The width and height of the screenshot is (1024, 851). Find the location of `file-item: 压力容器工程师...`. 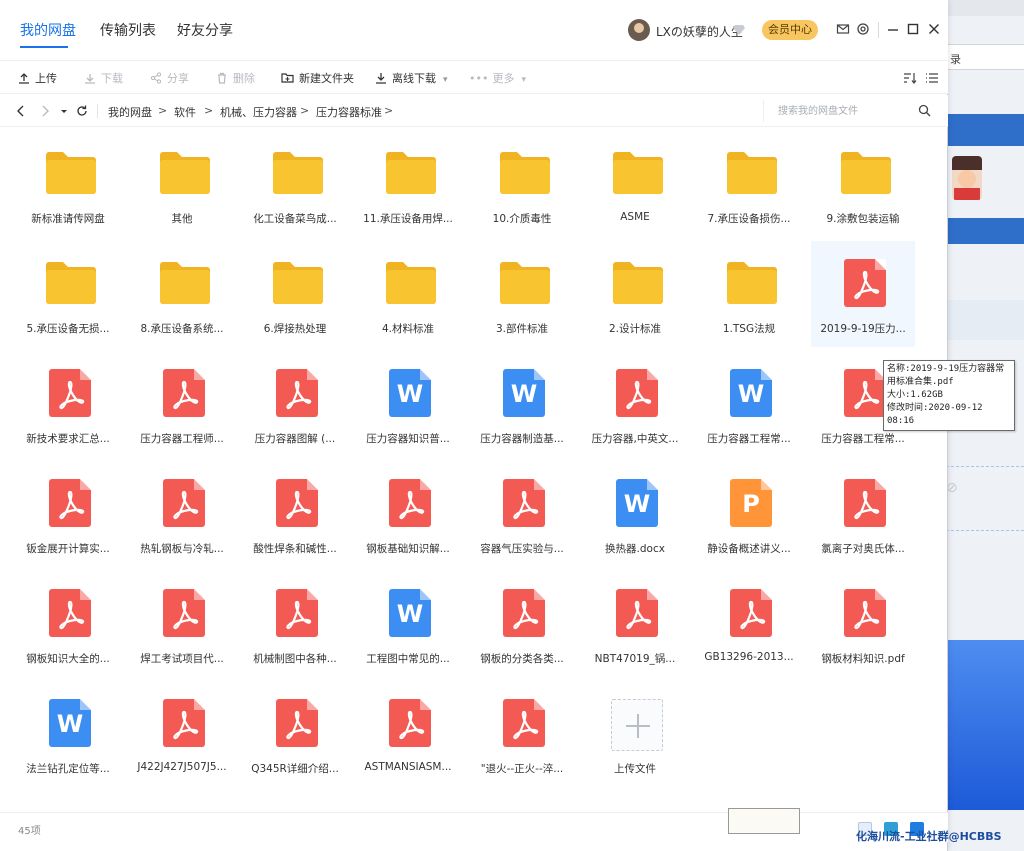

file-item: 压力容器工程师... is located at coordinates (182, 404).